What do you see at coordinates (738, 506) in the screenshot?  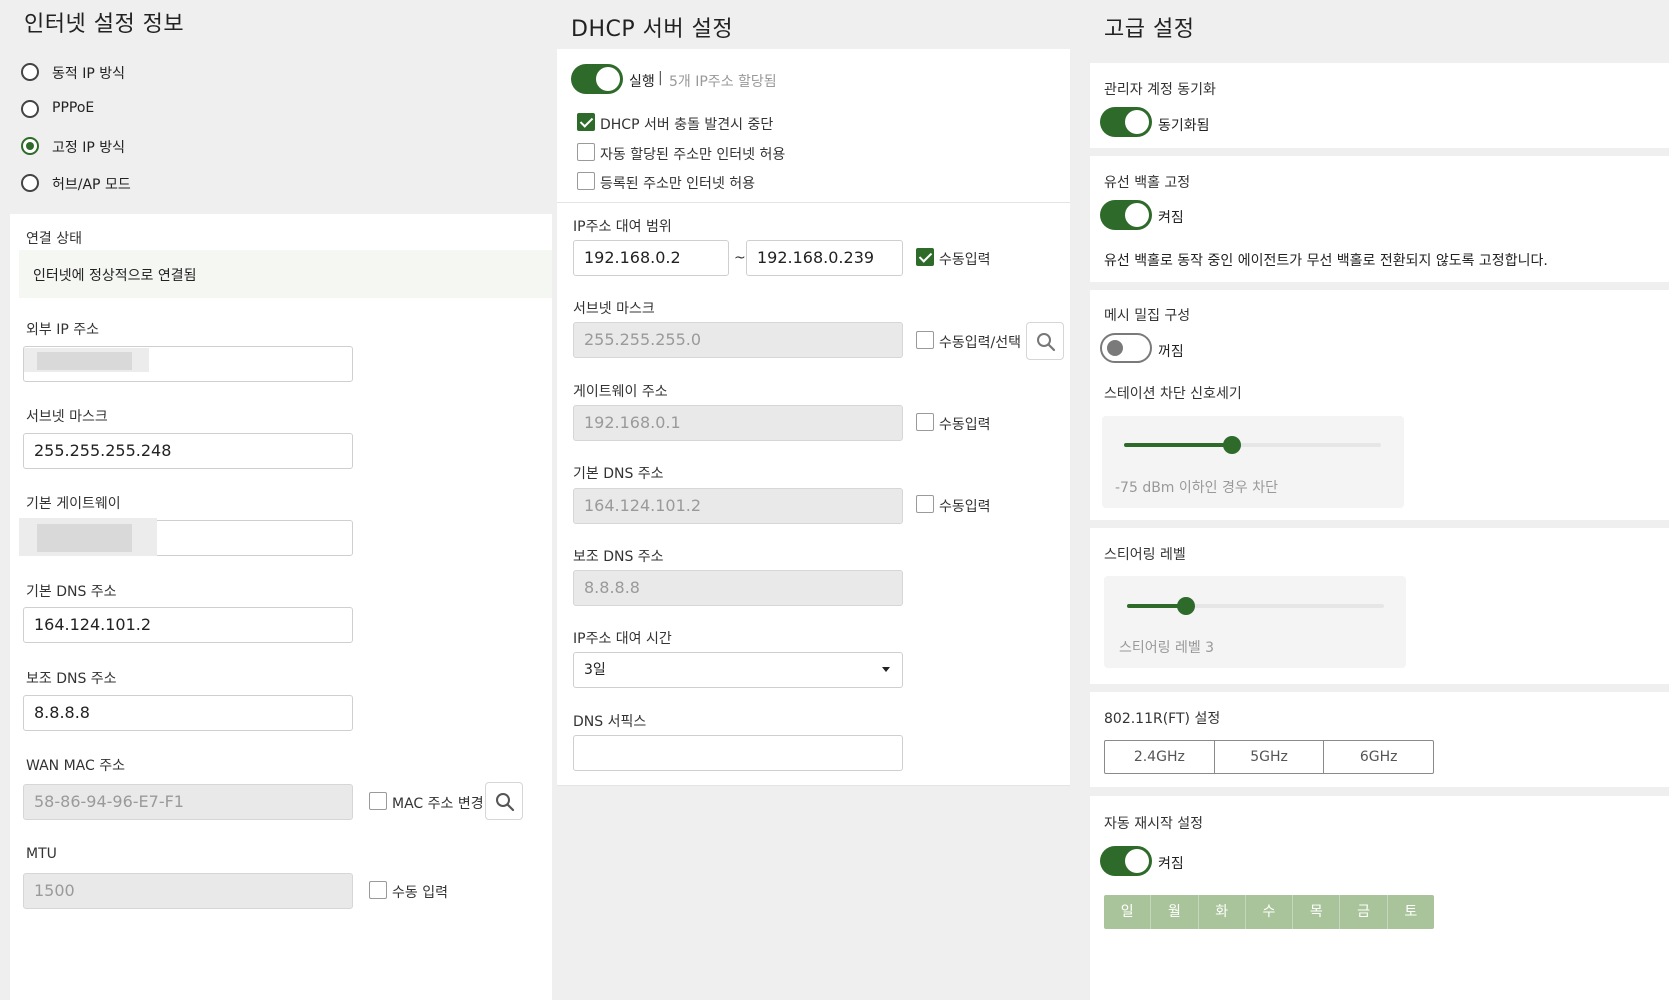 I see `dhcp-dns1-input: 164.124.101.2` at bounding box center [738, 506].